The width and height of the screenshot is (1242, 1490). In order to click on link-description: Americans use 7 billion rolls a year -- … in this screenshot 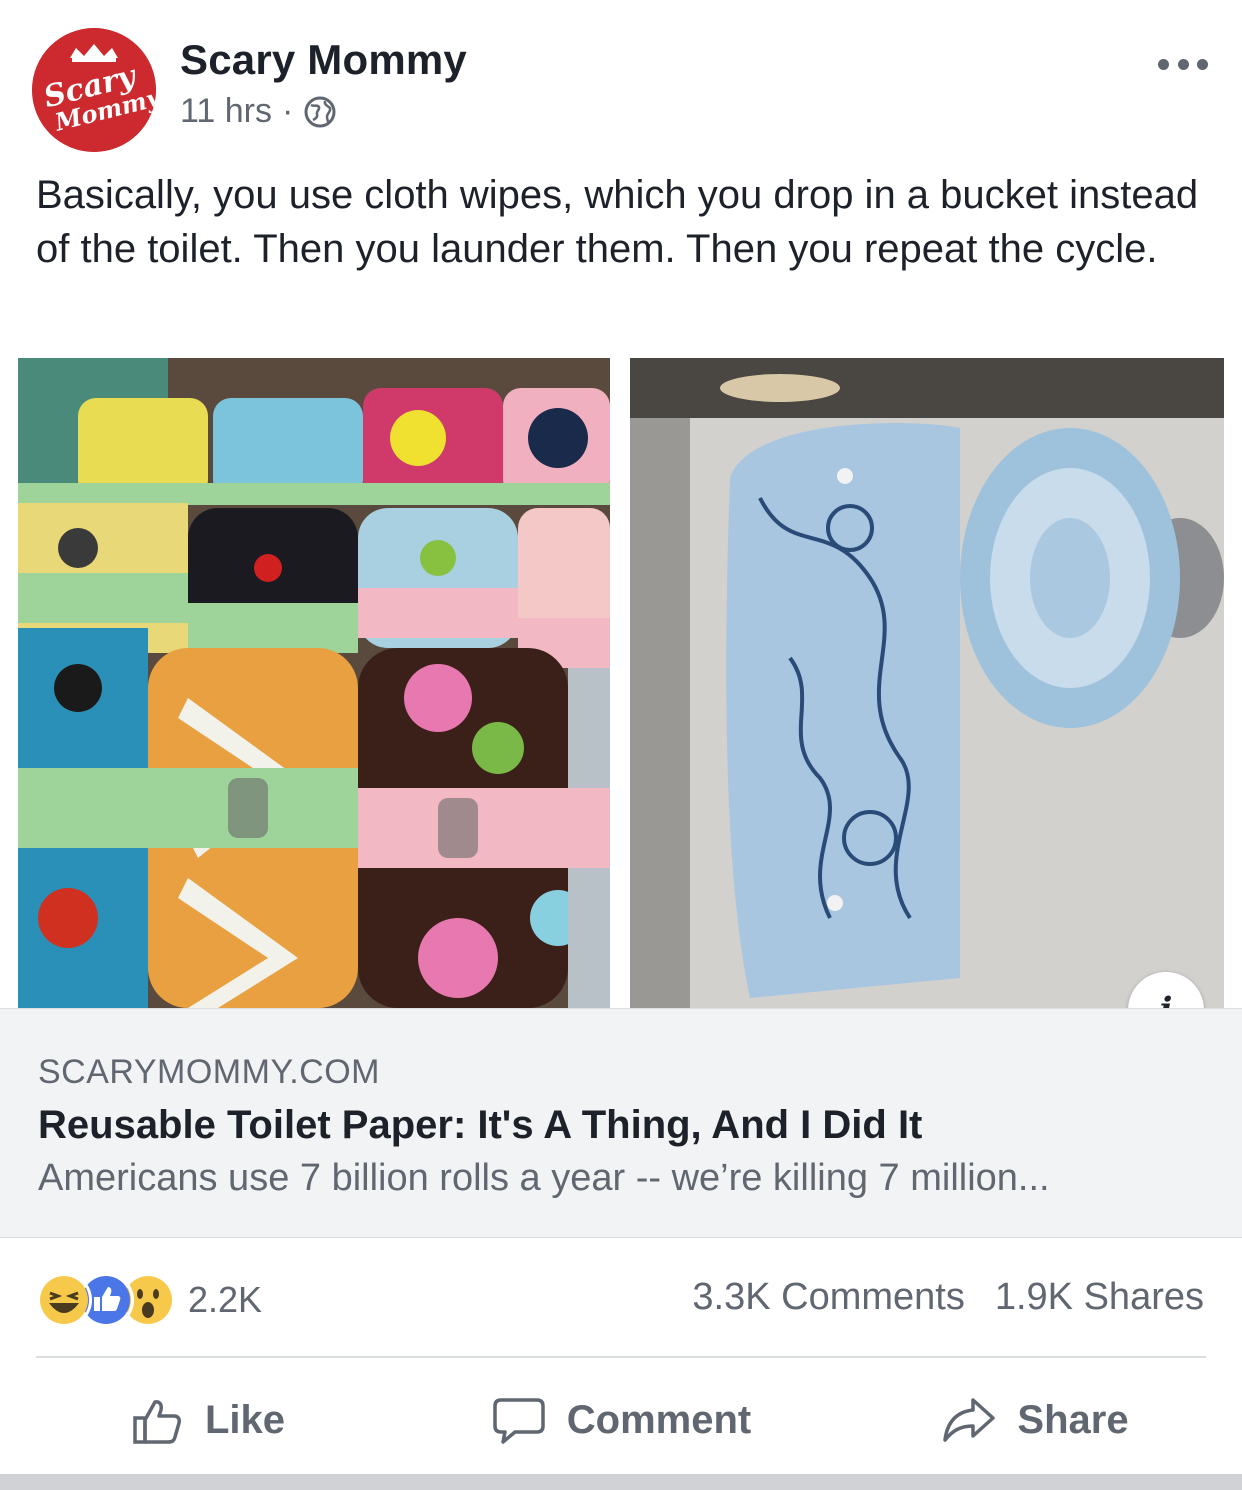, I will do `click(544, 1178)`.